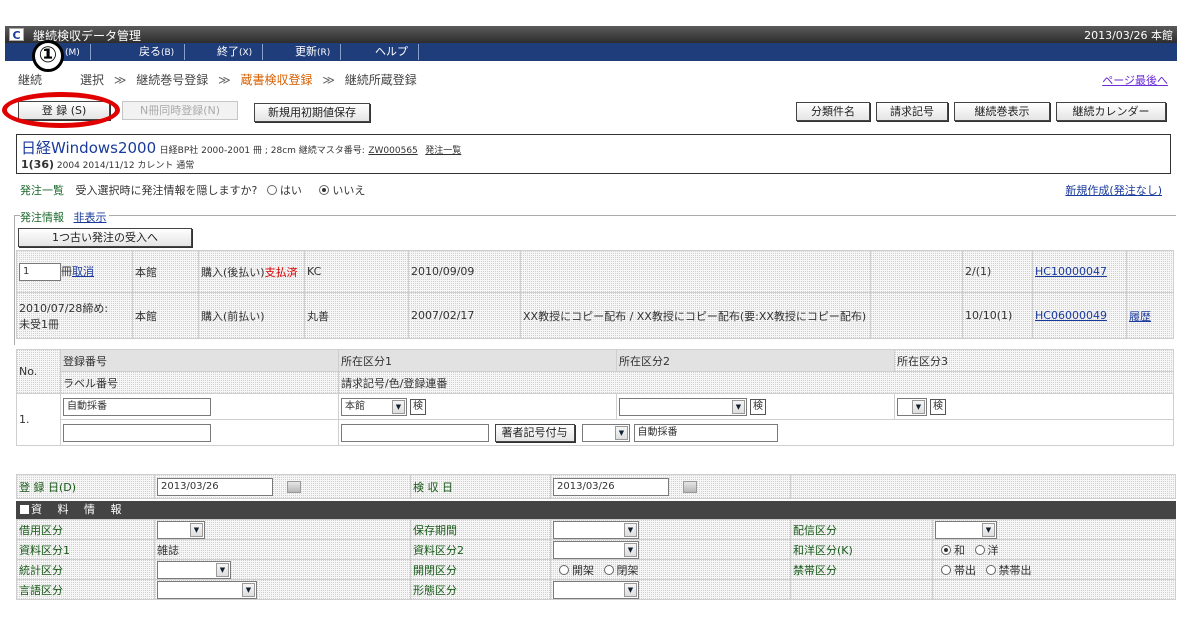  I want to click on loc1-select: 本館 ▼, so click(374, 406).